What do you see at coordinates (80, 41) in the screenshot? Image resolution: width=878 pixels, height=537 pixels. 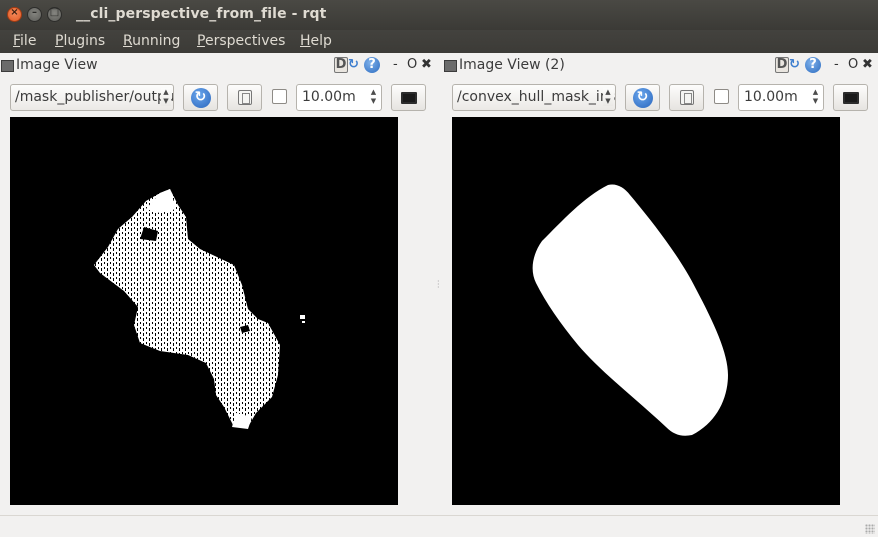 I see `menu-plugins: Plugins` at bounding box center [80, 41].